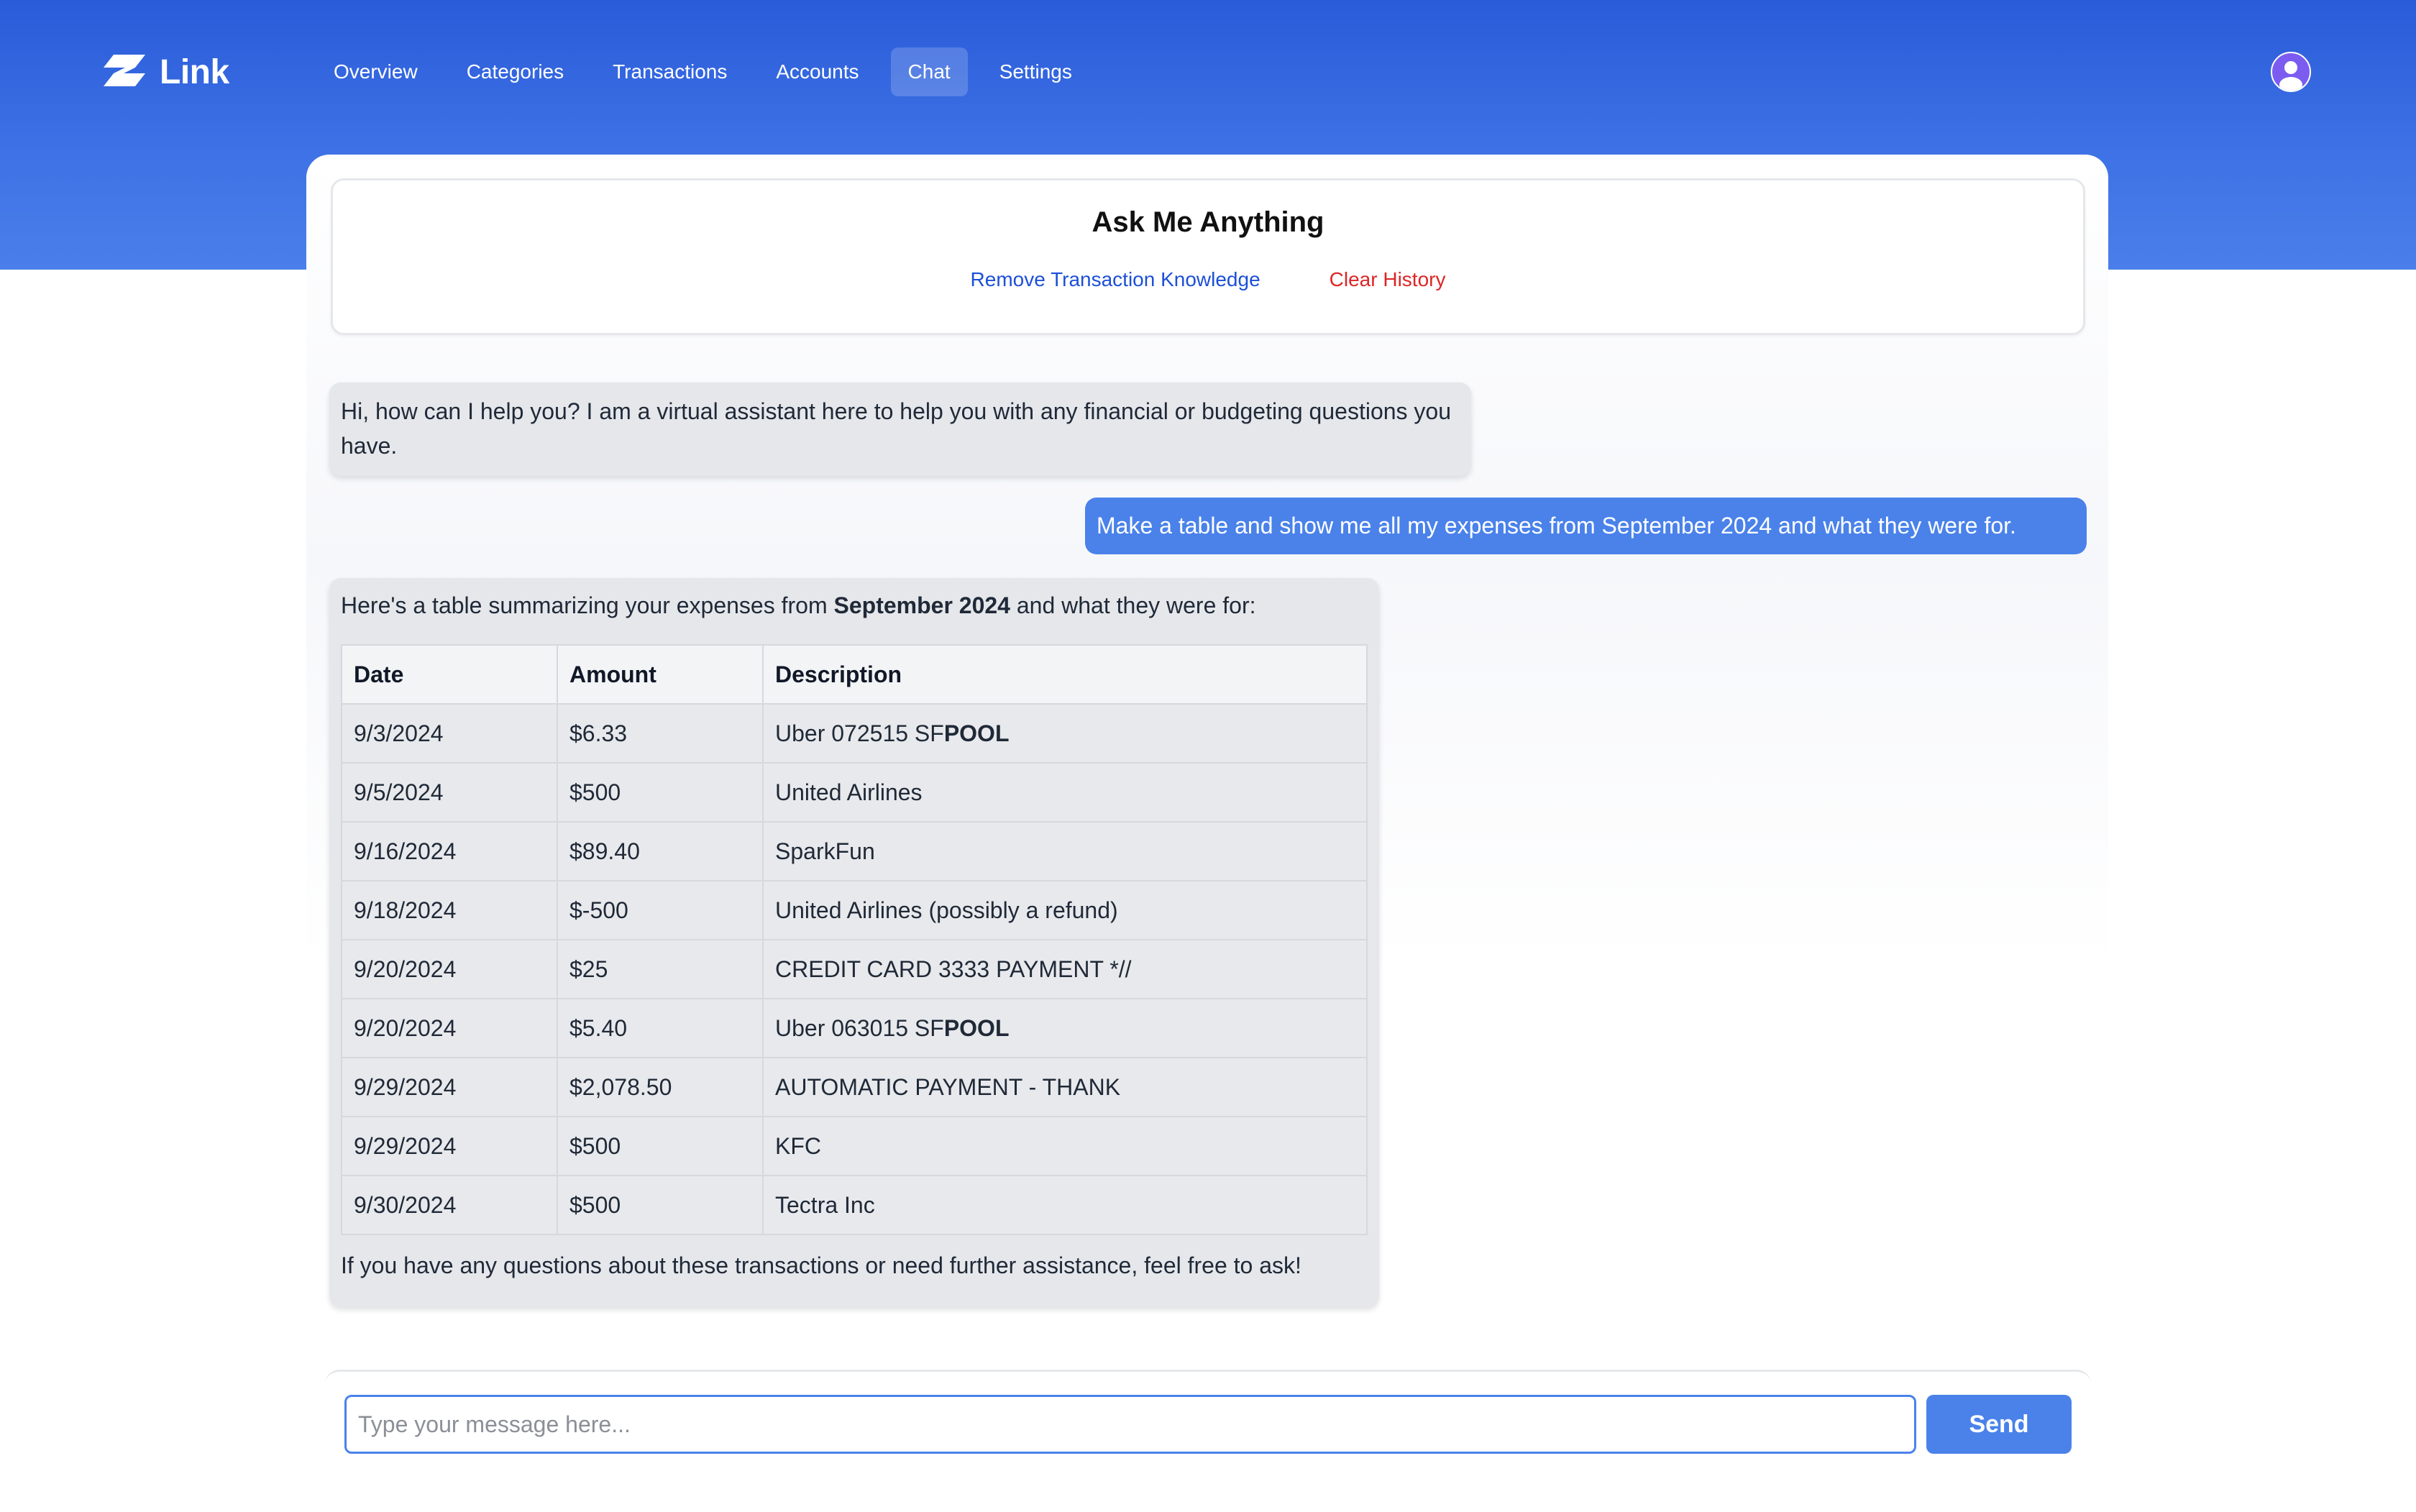 The width and height of the screenshot is (2416, 1512). What do you see at coordinates (1035, 71) in the screenshot?
I see `nav-item-settings: Settings` at bounding box center [1035, 71].